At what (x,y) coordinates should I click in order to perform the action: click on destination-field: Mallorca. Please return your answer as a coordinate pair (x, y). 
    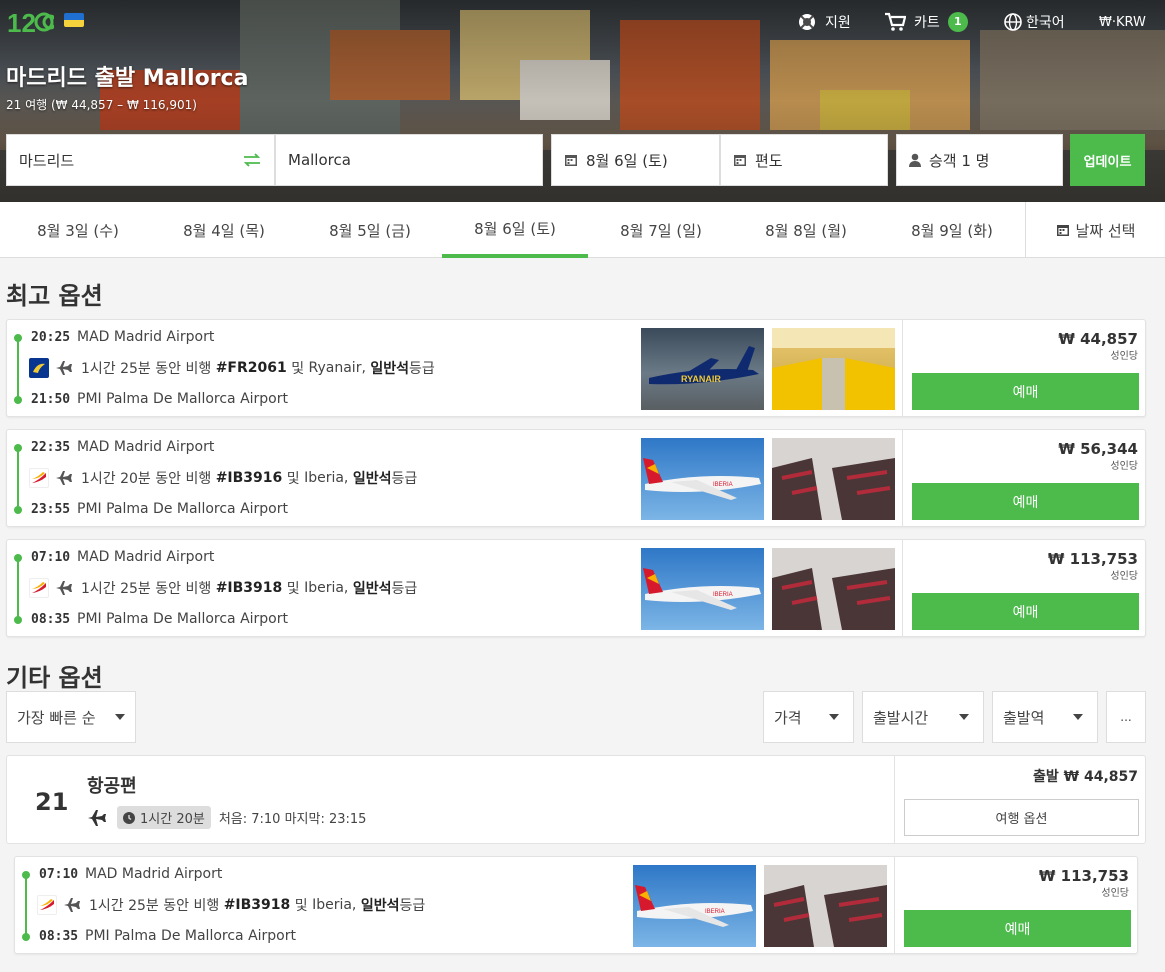
    Looking at the image, I should click on (409, 160).